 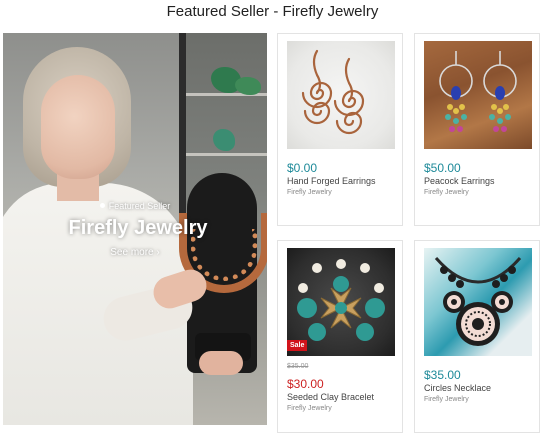 I want to click on product-card: $35.00 Circles Necklace Firefly Jewelry, so click(x=477, y=336).